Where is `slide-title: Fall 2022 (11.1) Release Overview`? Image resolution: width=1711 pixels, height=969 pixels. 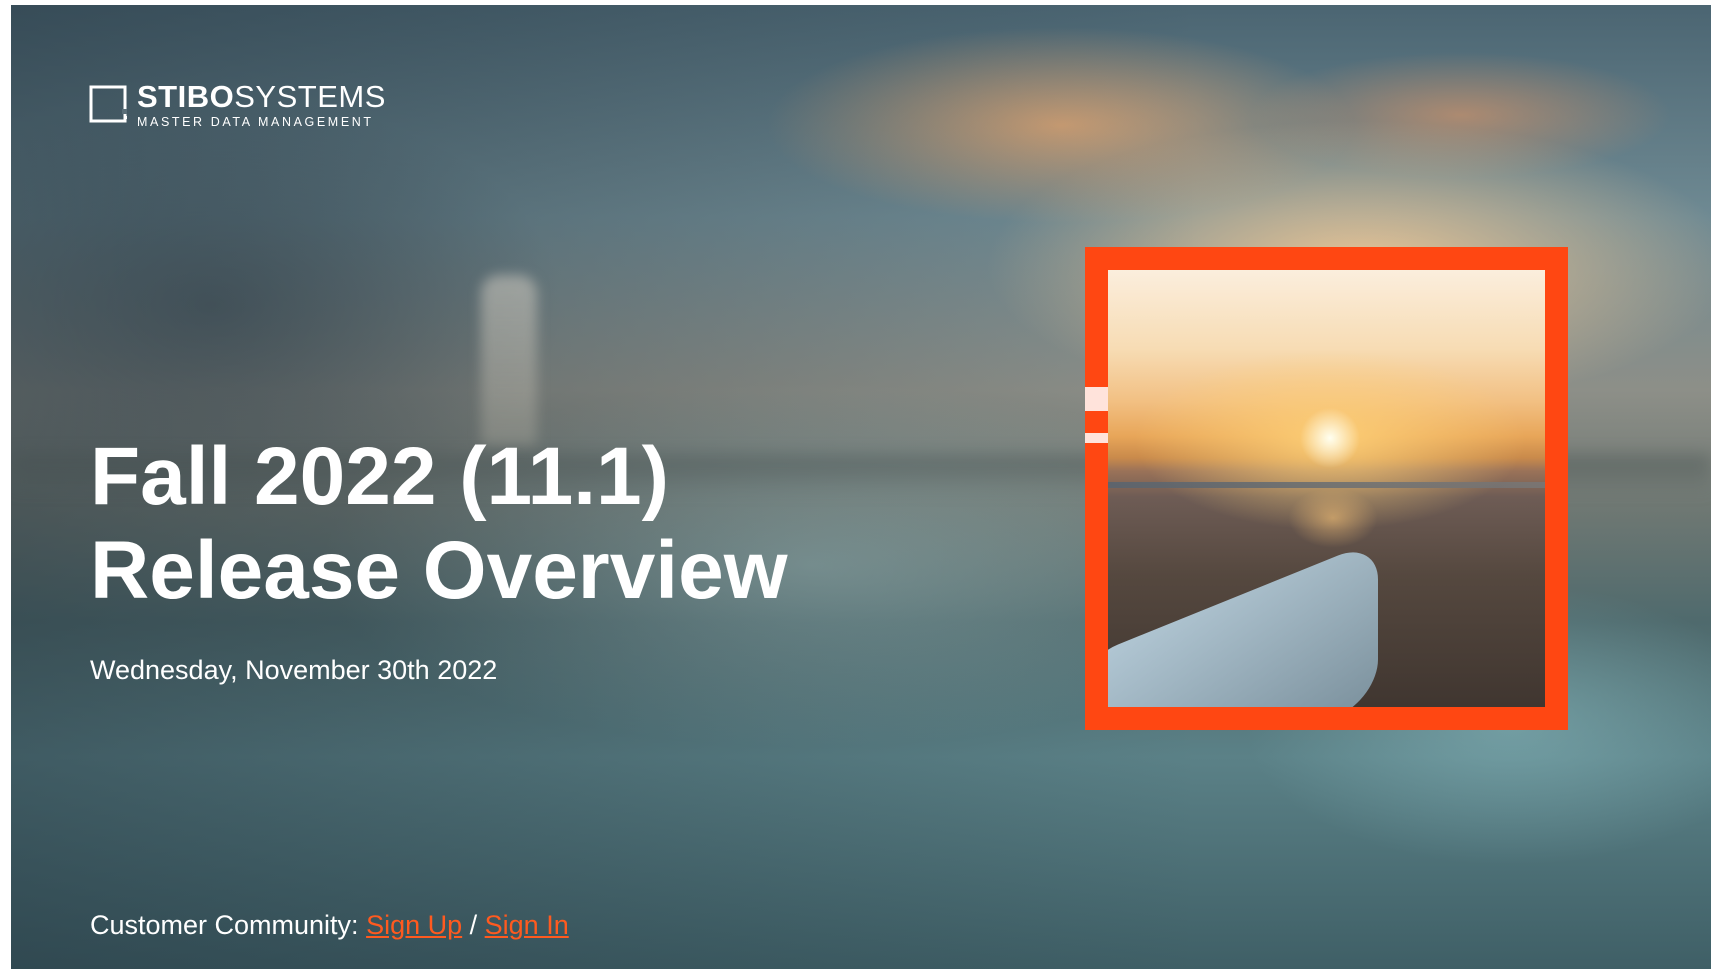 slide-title: Fall 2022 (11.1) Release Overview is located at coordinates (438, 524).